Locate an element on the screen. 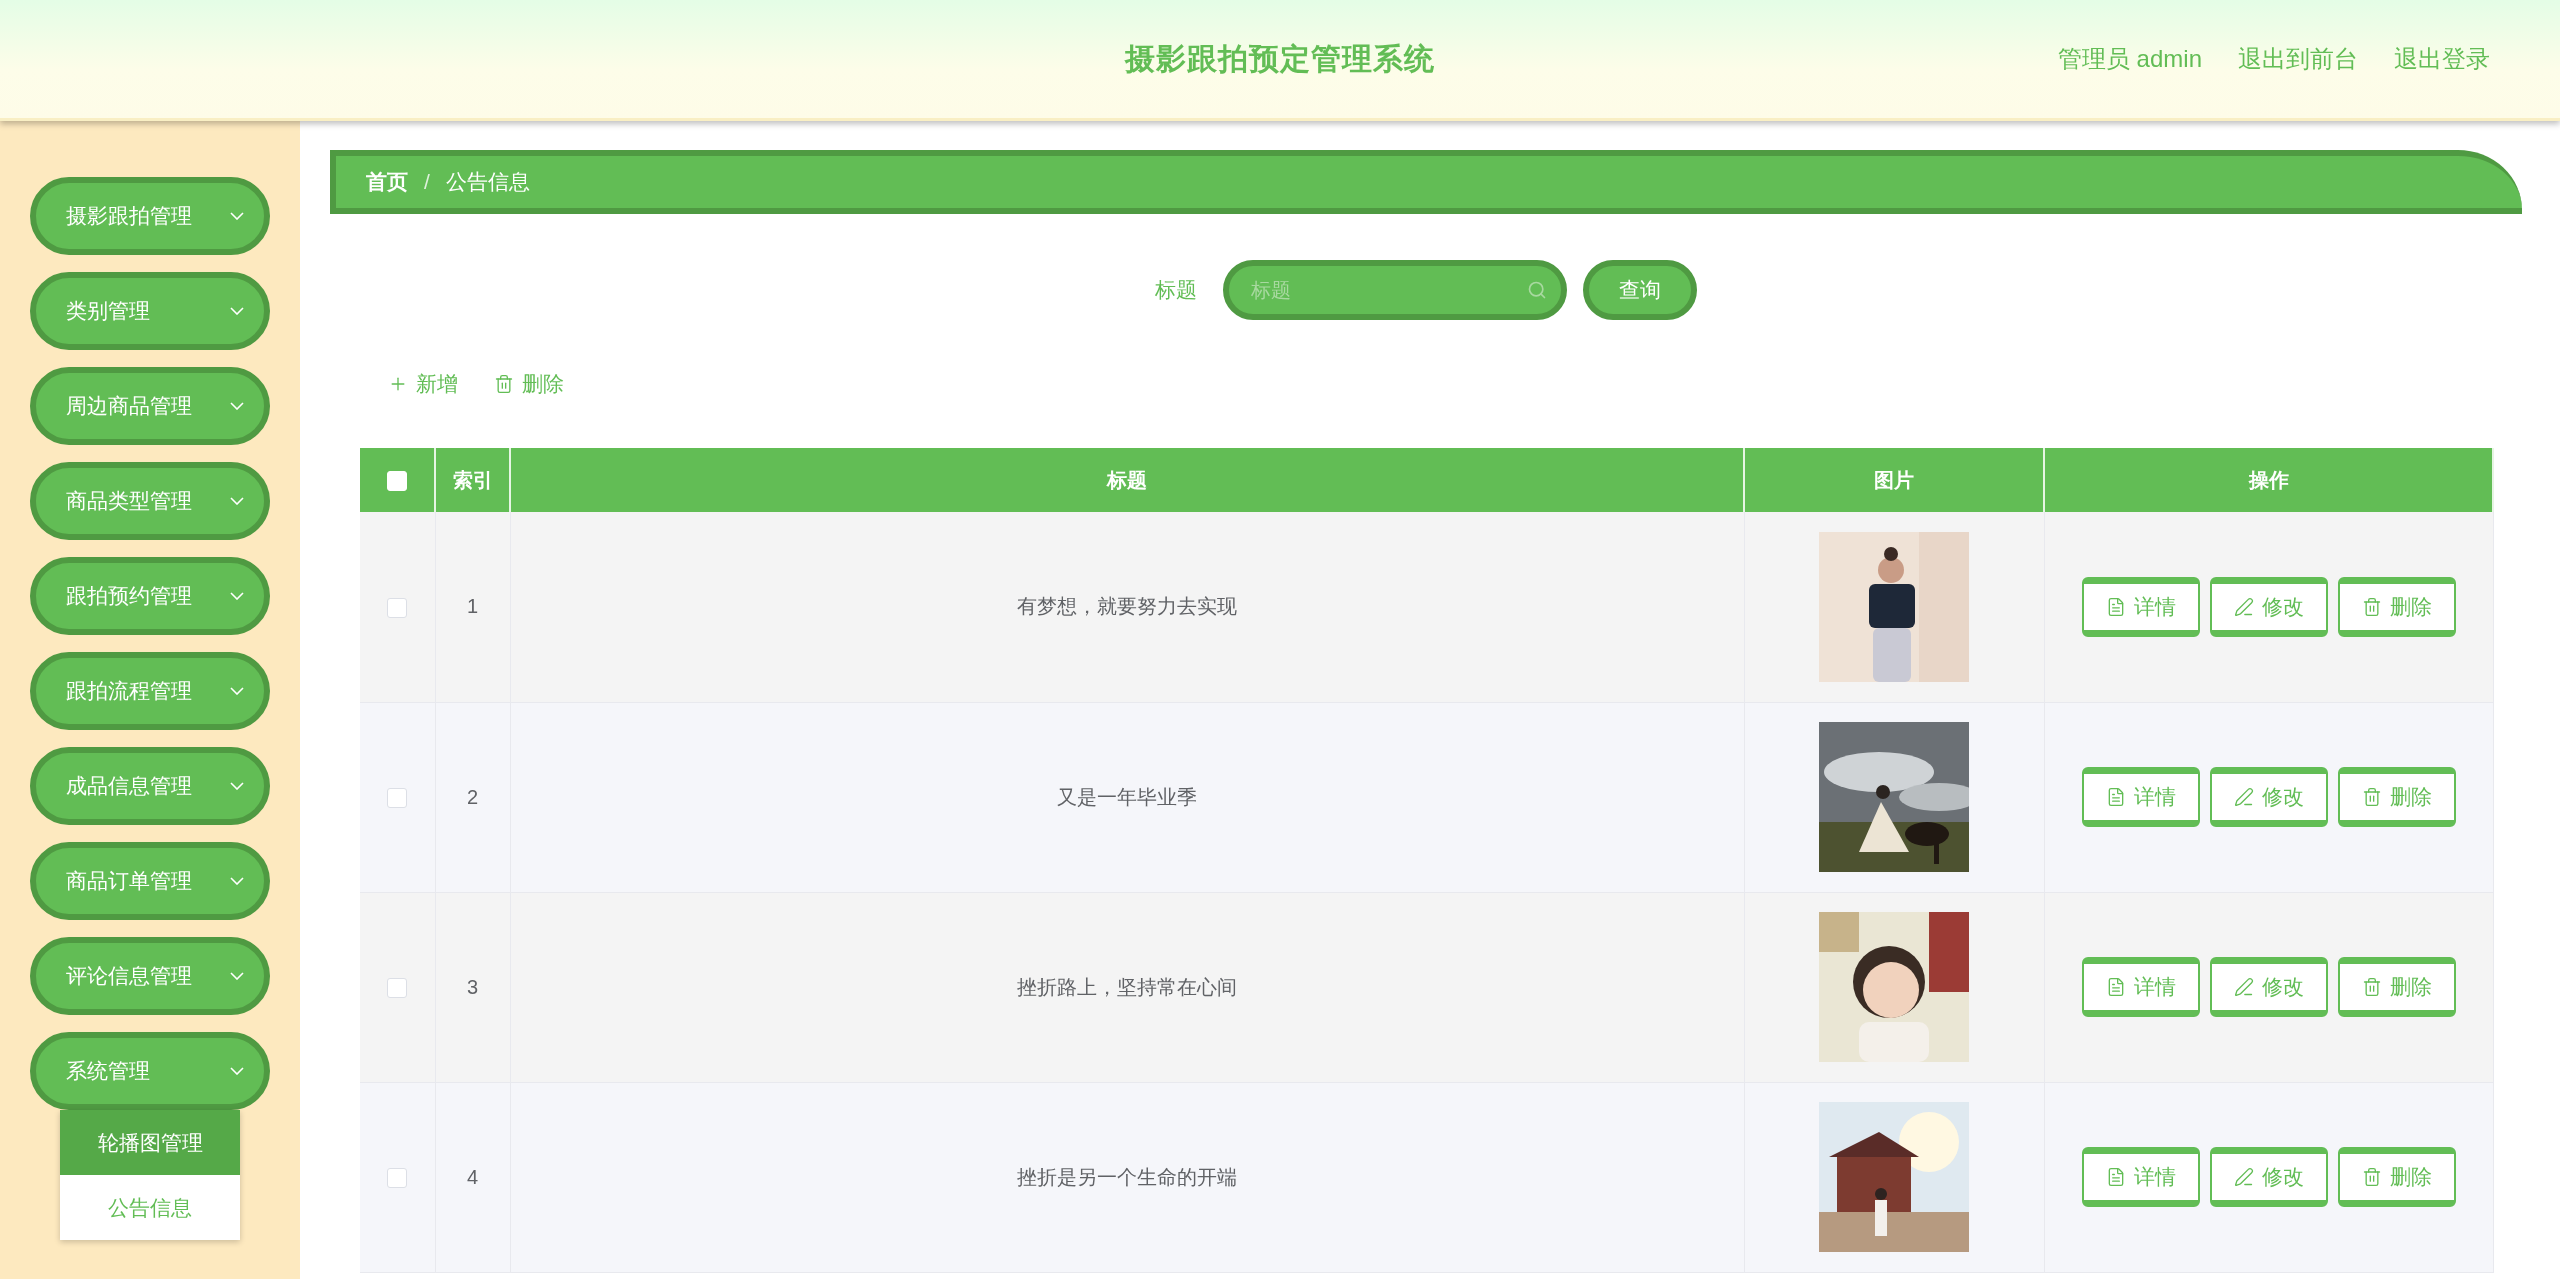 The image size is (2560, 1279). menu-item: 系统管理 is located at coordinates (150, 1071).